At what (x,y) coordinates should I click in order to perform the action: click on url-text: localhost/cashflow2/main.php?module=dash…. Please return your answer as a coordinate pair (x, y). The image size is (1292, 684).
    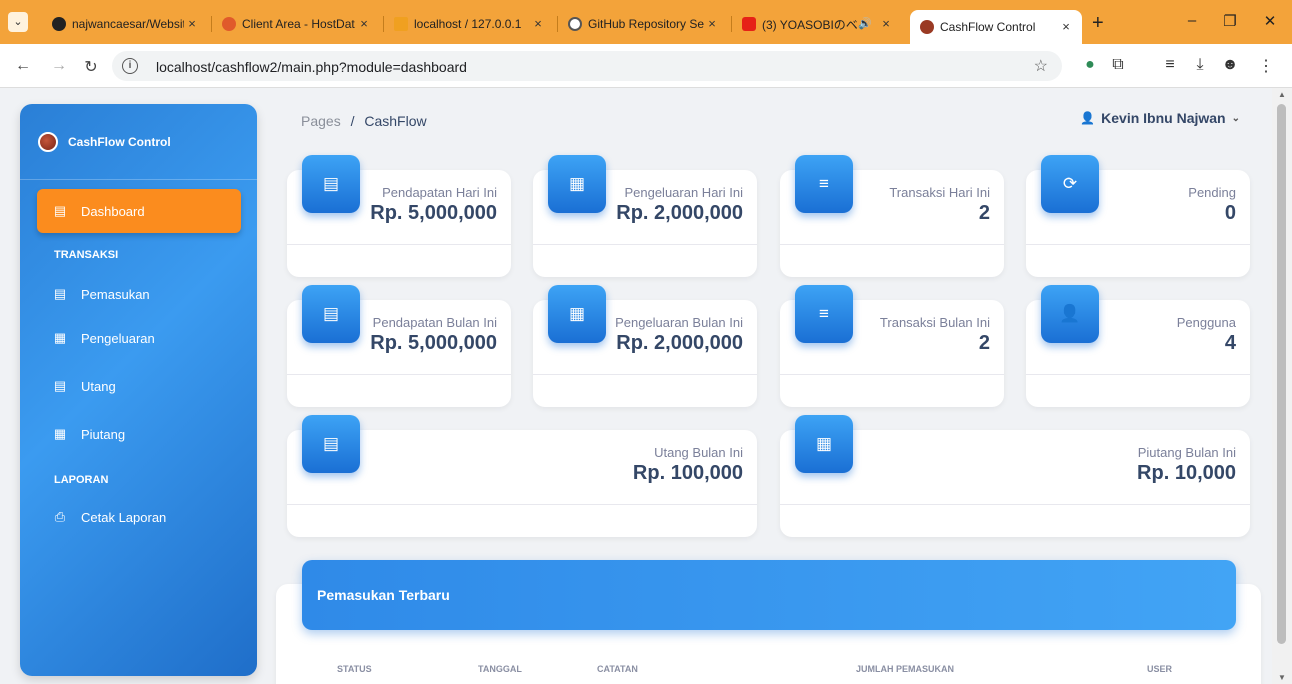
    Looking at the image, I should click on (311, 67).